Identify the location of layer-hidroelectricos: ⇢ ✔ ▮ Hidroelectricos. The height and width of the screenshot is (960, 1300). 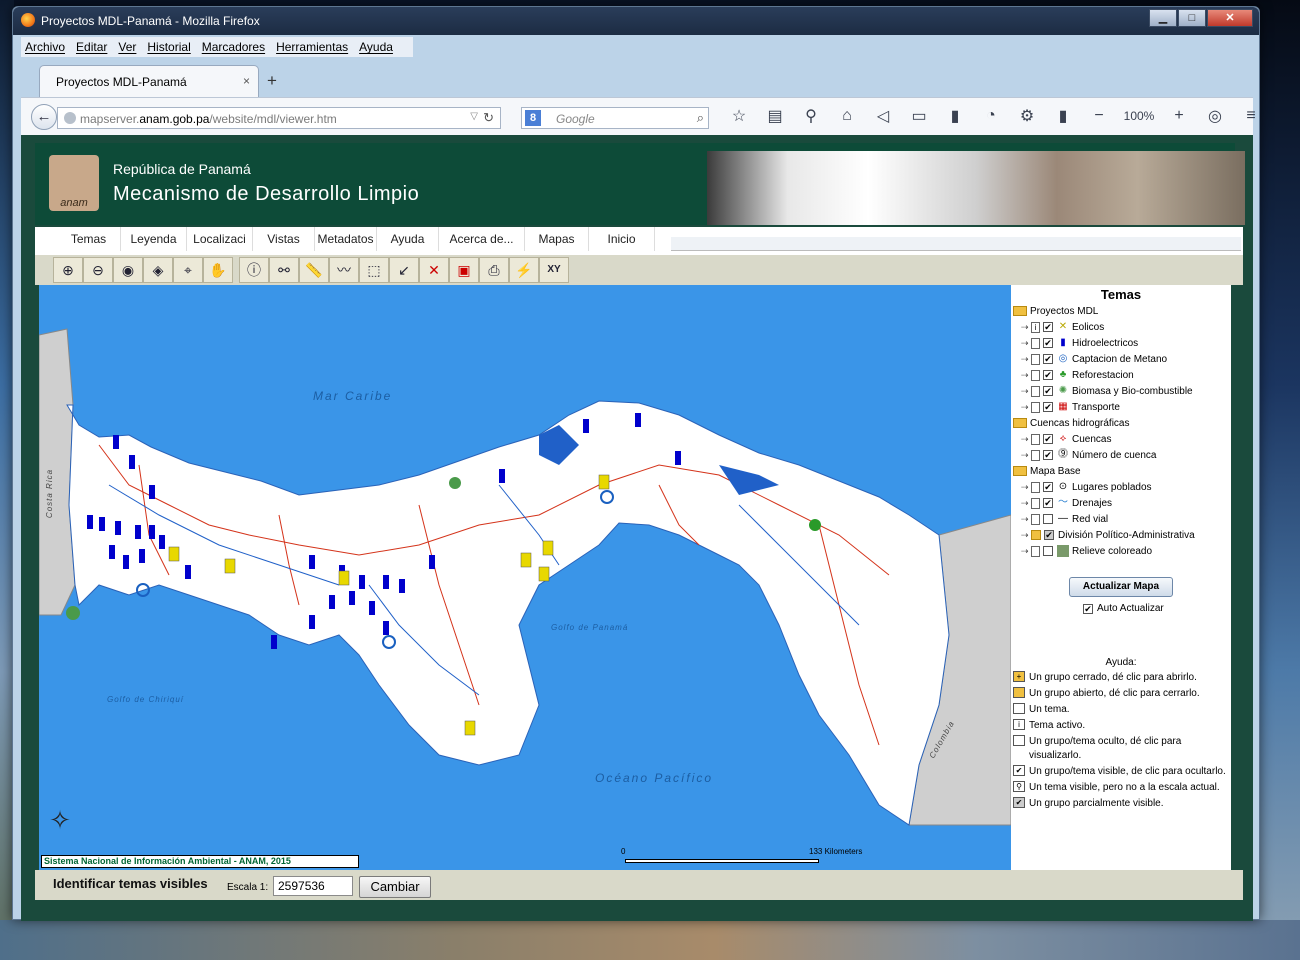
(1122, 343).